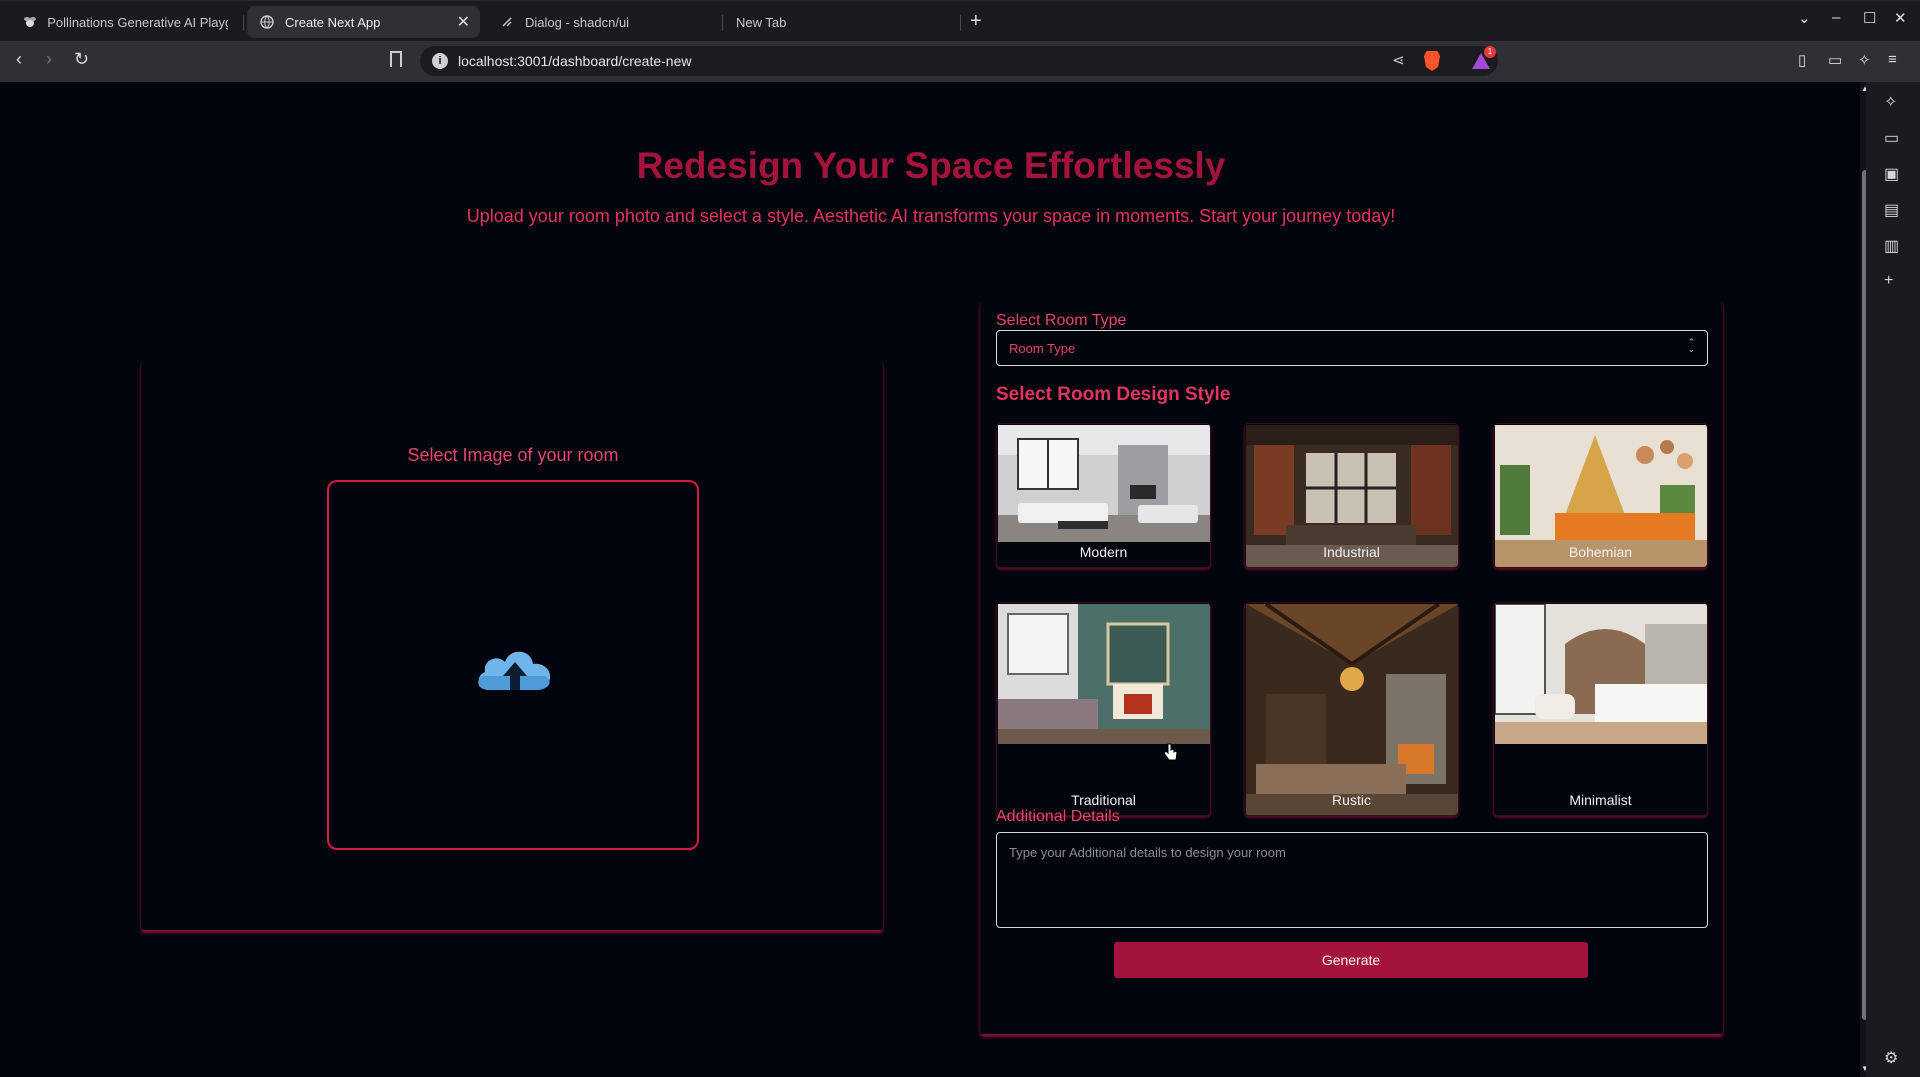 This screenshot has width=1920, height=1077. What do you see at coordinates (1104, 674) in the screenshot?
I see `traditional-room-image` at bounding box center [1104, 674].